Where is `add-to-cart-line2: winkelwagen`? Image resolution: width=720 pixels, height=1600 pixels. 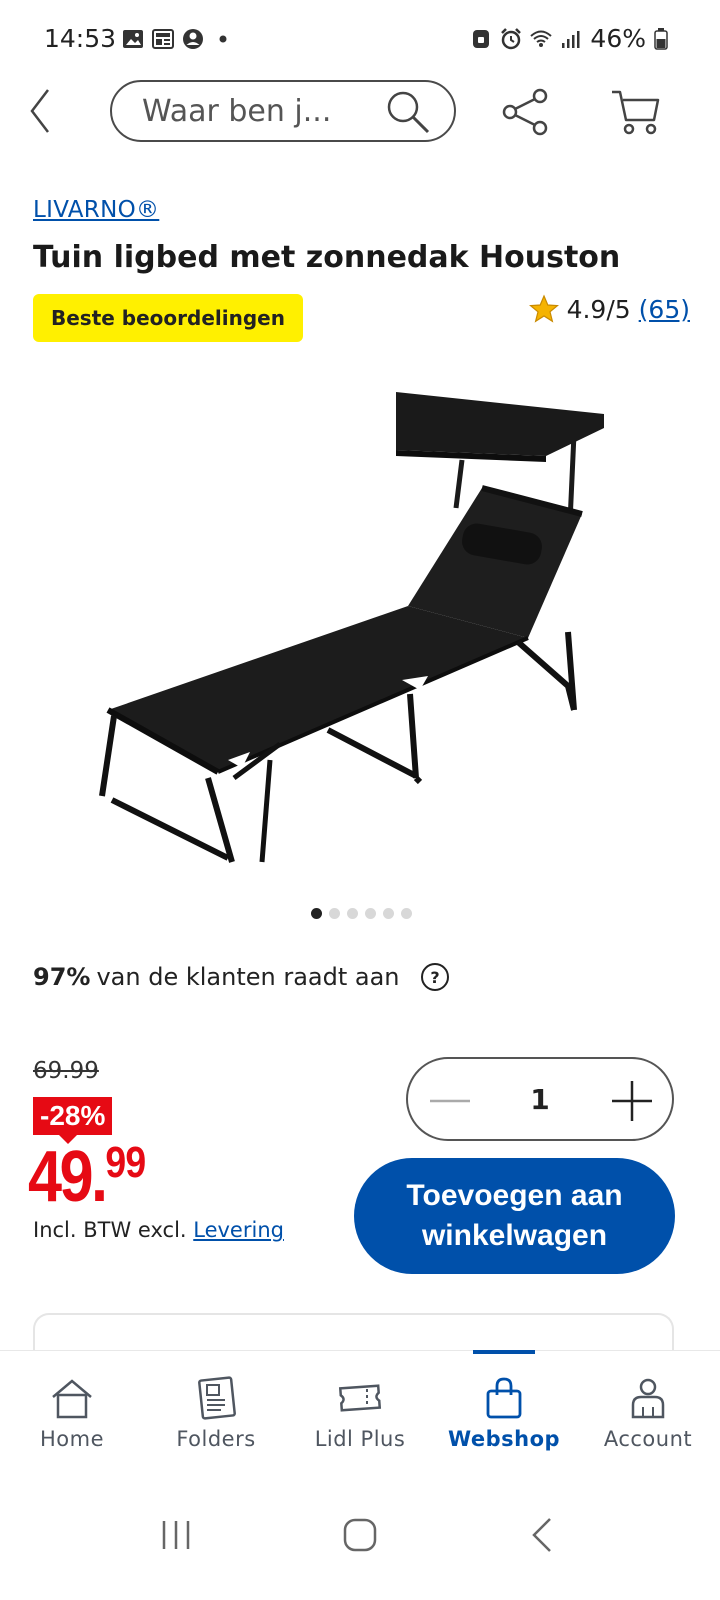
add-to-cart-line2: winkelwagen is located at coordinates (514, 1235).